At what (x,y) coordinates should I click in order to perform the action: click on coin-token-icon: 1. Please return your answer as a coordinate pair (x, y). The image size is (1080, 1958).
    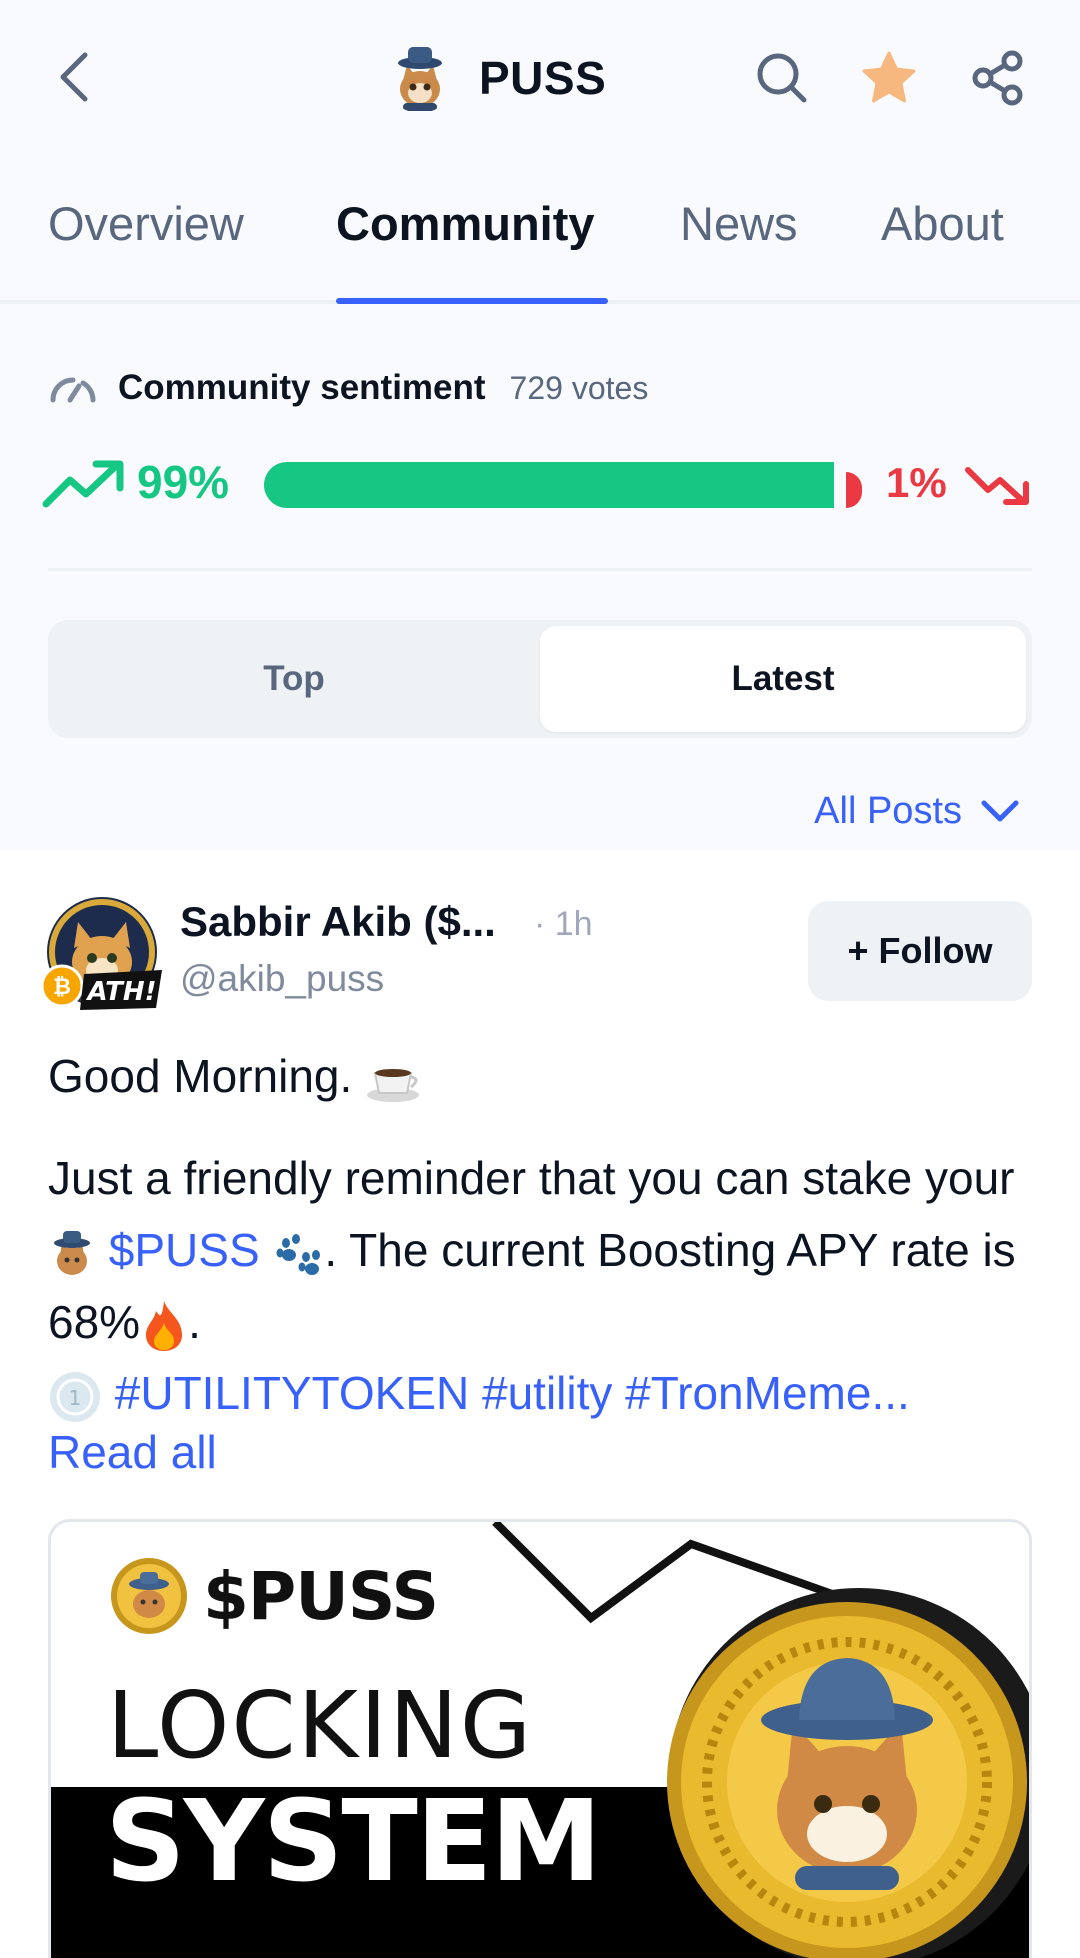
    Looking at the image, I should click on (75, 1396).